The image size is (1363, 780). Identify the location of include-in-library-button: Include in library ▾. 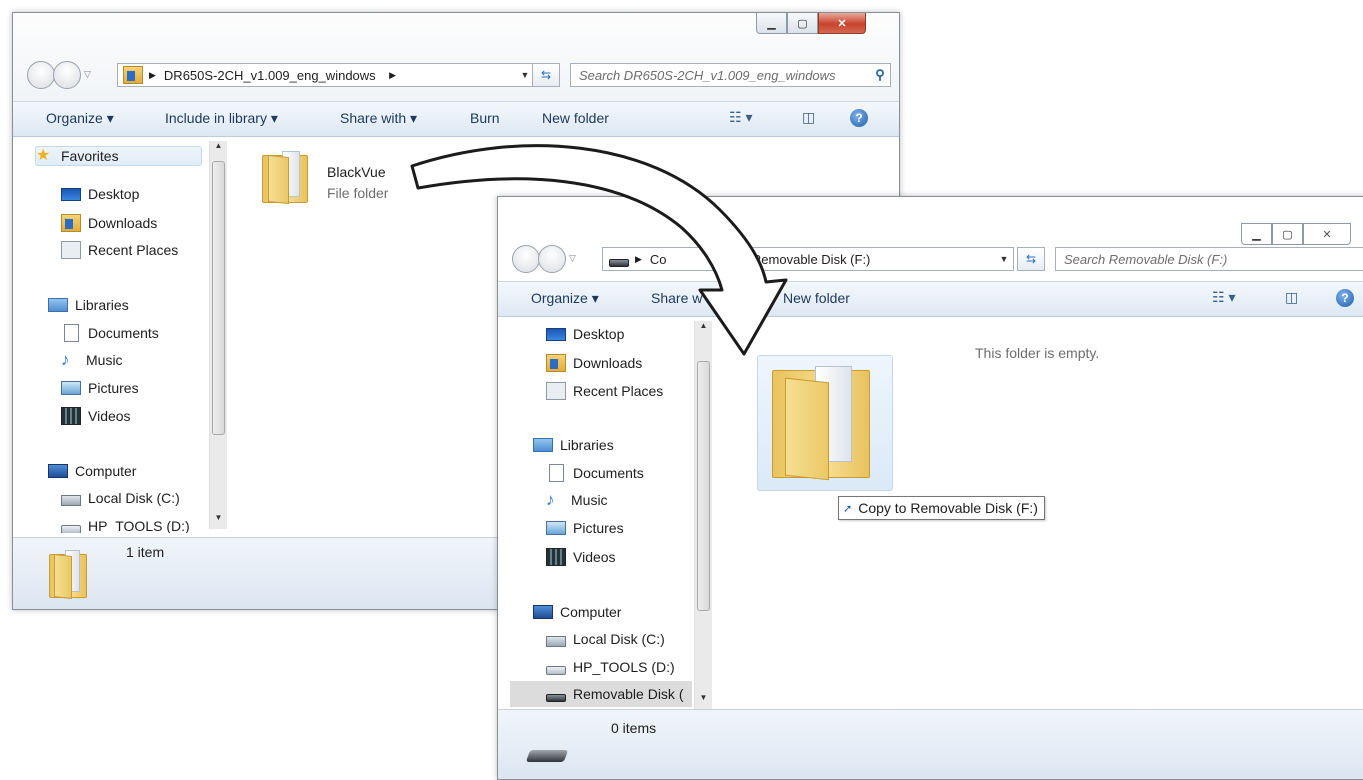
(221, 118).